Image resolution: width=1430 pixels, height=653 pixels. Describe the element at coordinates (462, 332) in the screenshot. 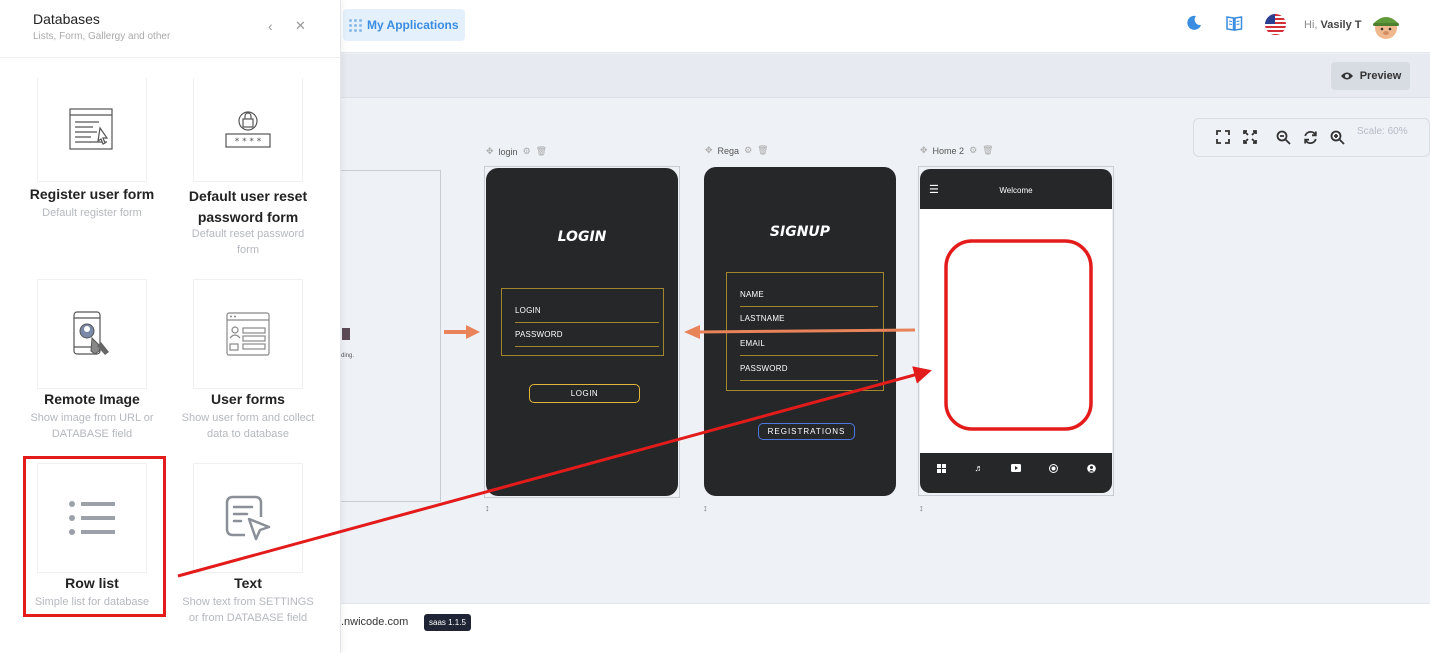

I see `connector-arrow-right` at that location.